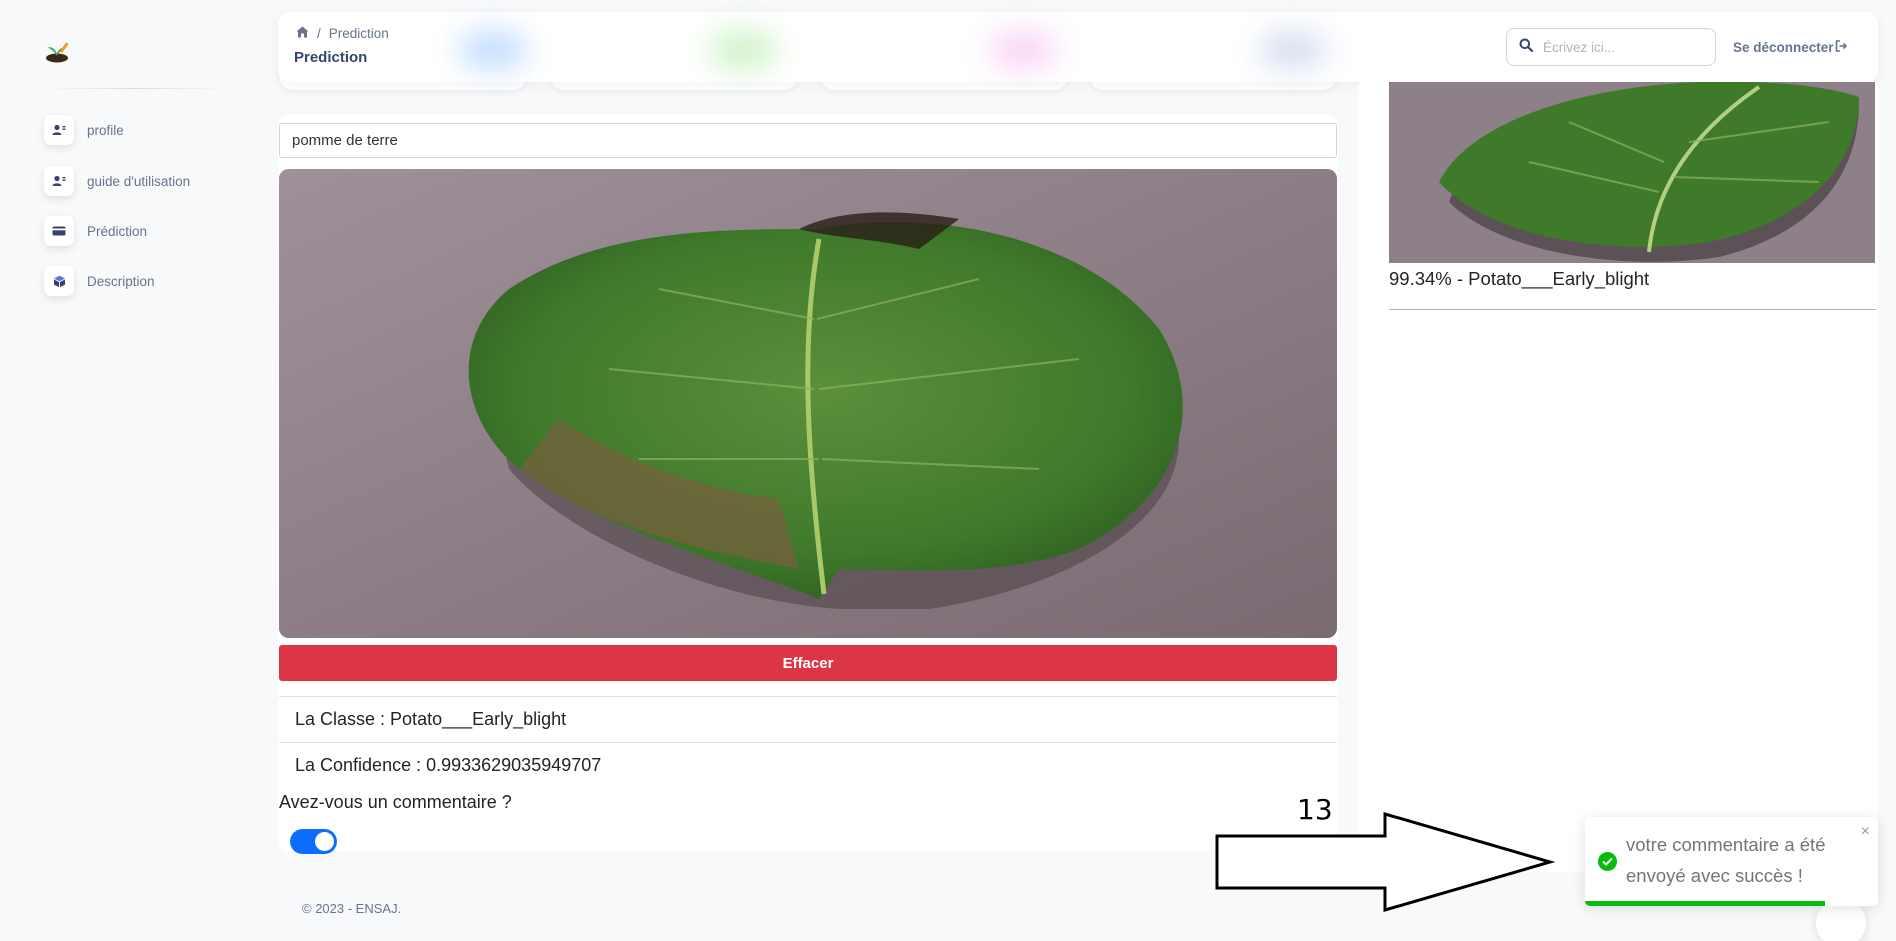  I want to click on search-input, so click(1623, 47).